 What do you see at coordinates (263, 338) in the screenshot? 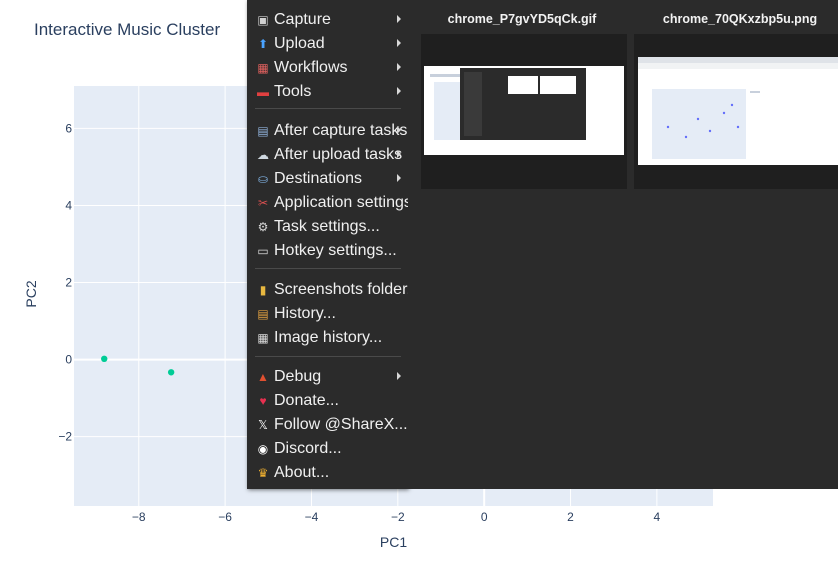
I see `image-history-icon: ▦` at bounding box center [263, 338].